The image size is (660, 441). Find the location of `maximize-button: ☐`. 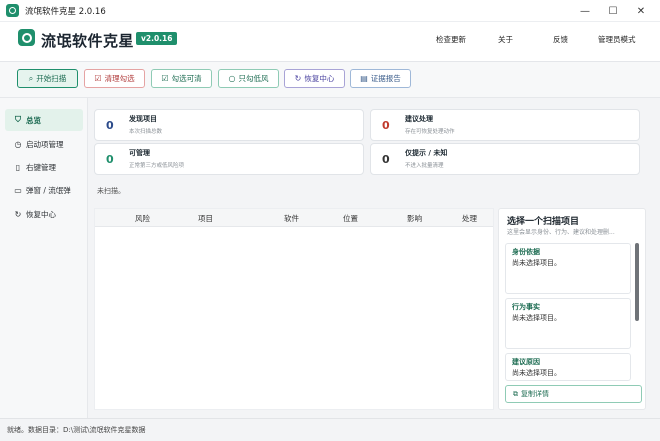

maximize-button: ☐ is located at coordinates (613, 11).